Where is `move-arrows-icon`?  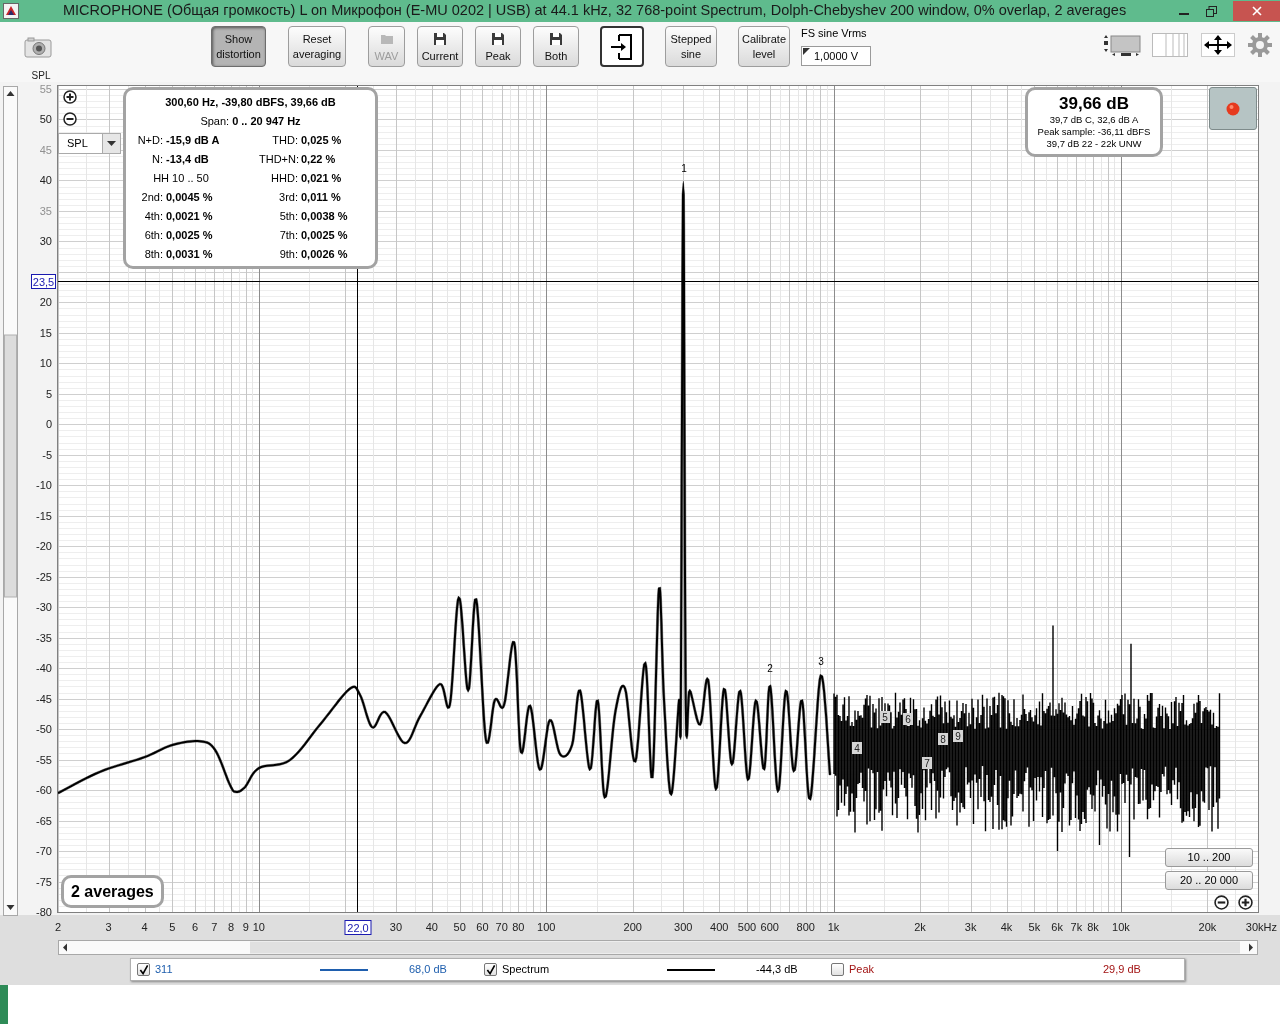
move-arrows-icon is located at coordinates (1218, 45).